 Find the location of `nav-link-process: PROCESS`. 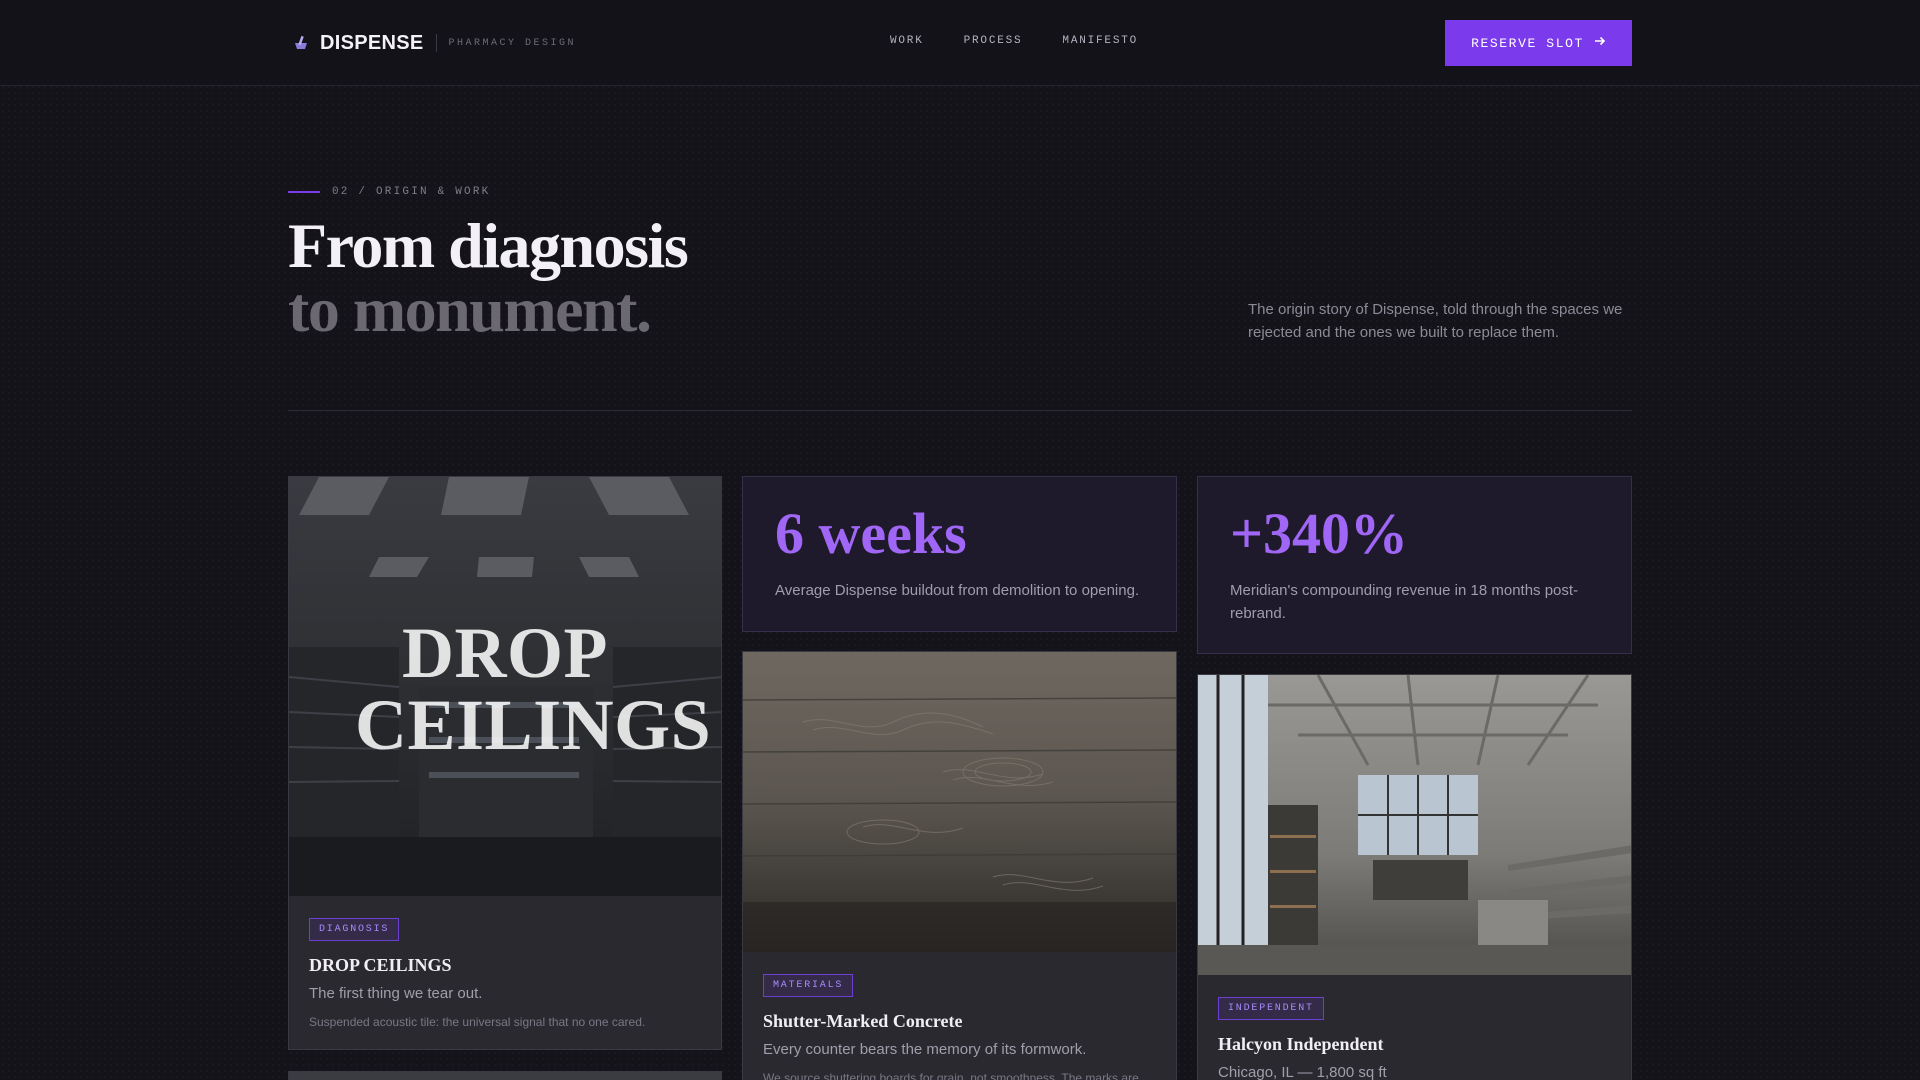

nav-link-process: PROCESS is located at coordinates (993, 41).